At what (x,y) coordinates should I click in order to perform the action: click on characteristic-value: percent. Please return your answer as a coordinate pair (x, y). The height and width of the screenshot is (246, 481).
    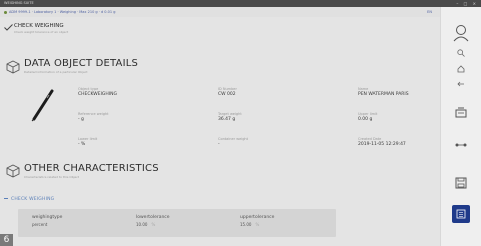
    Looking at the image, I should click on (47, 224).